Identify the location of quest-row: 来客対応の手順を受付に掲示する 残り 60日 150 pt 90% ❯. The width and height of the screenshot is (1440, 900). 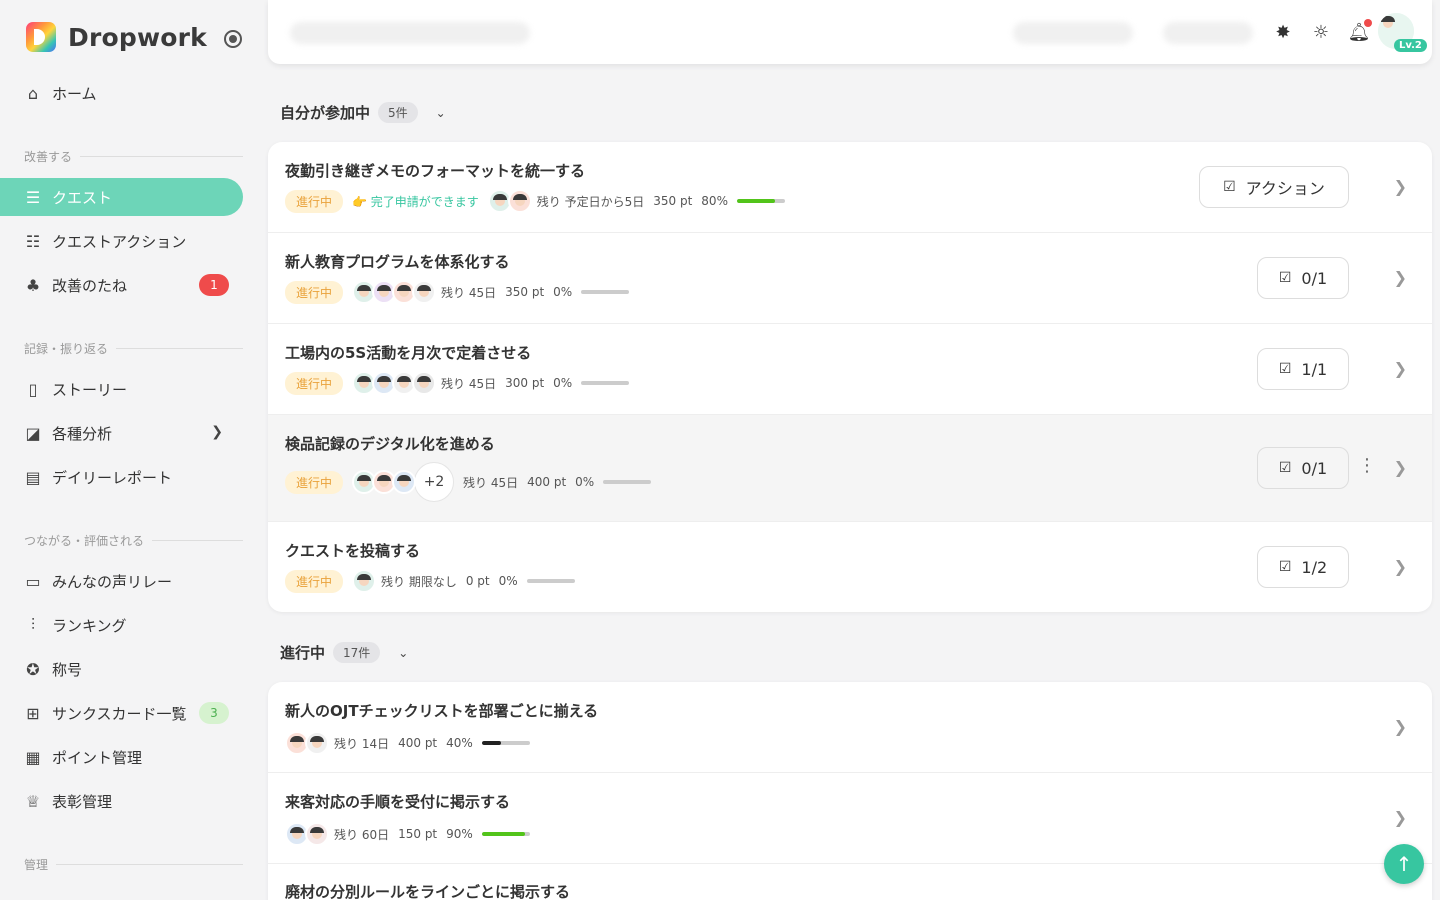
(850, 818).